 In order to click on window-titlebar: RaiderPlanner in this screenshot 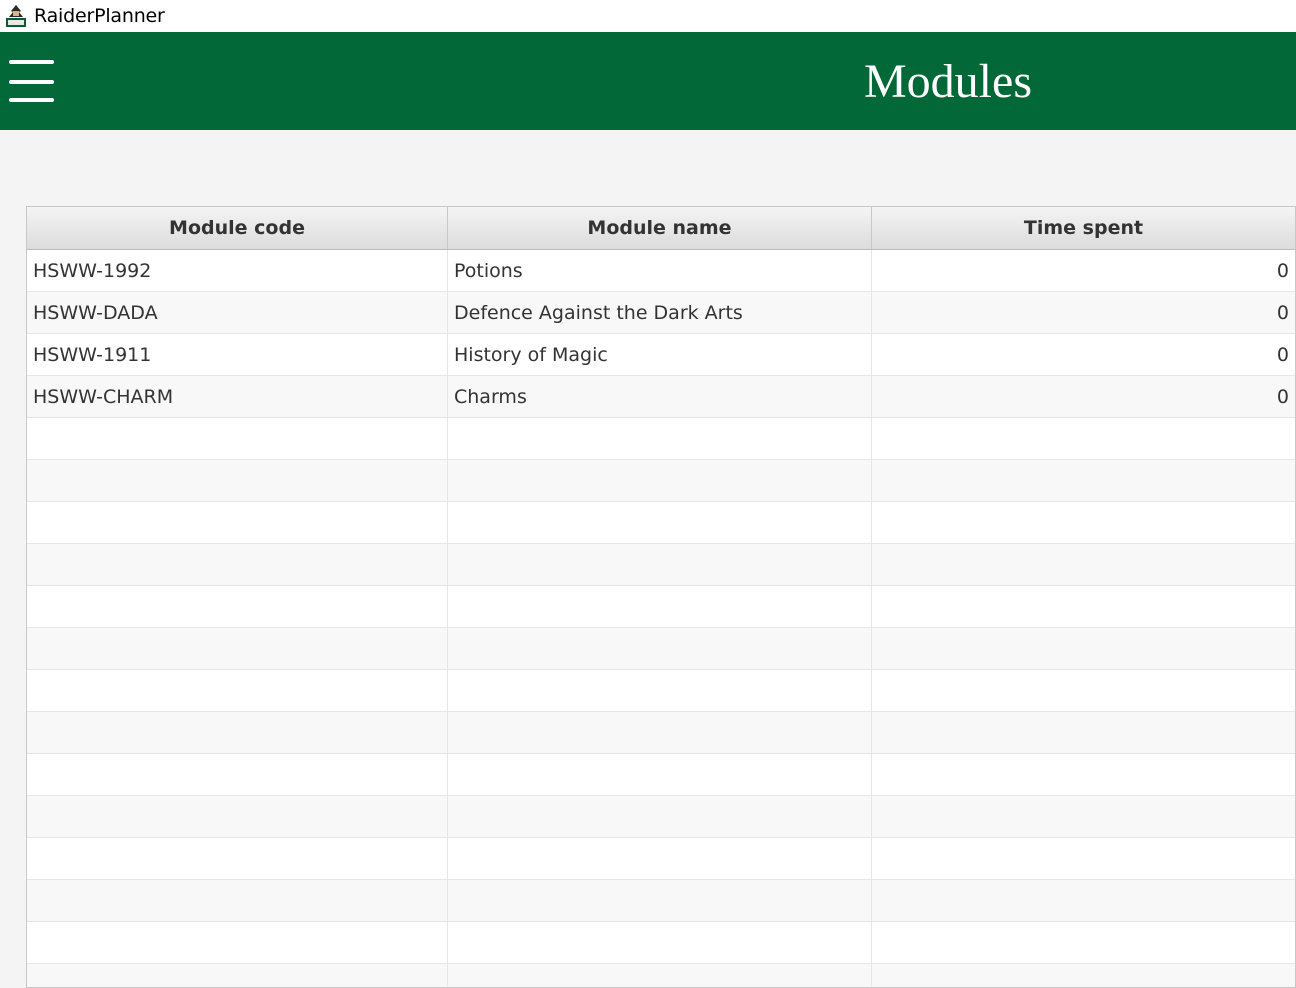, I will do `click(648, 16)`.